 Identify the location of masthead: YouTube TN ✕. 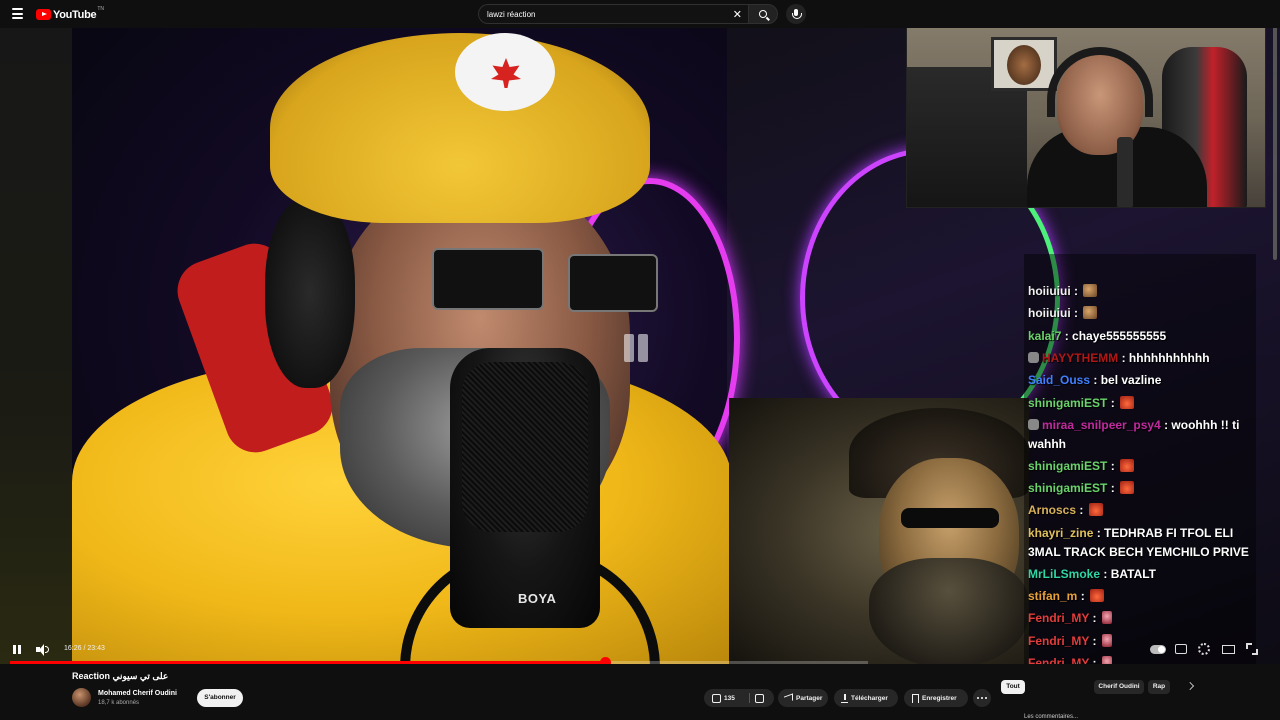
(640, 14).